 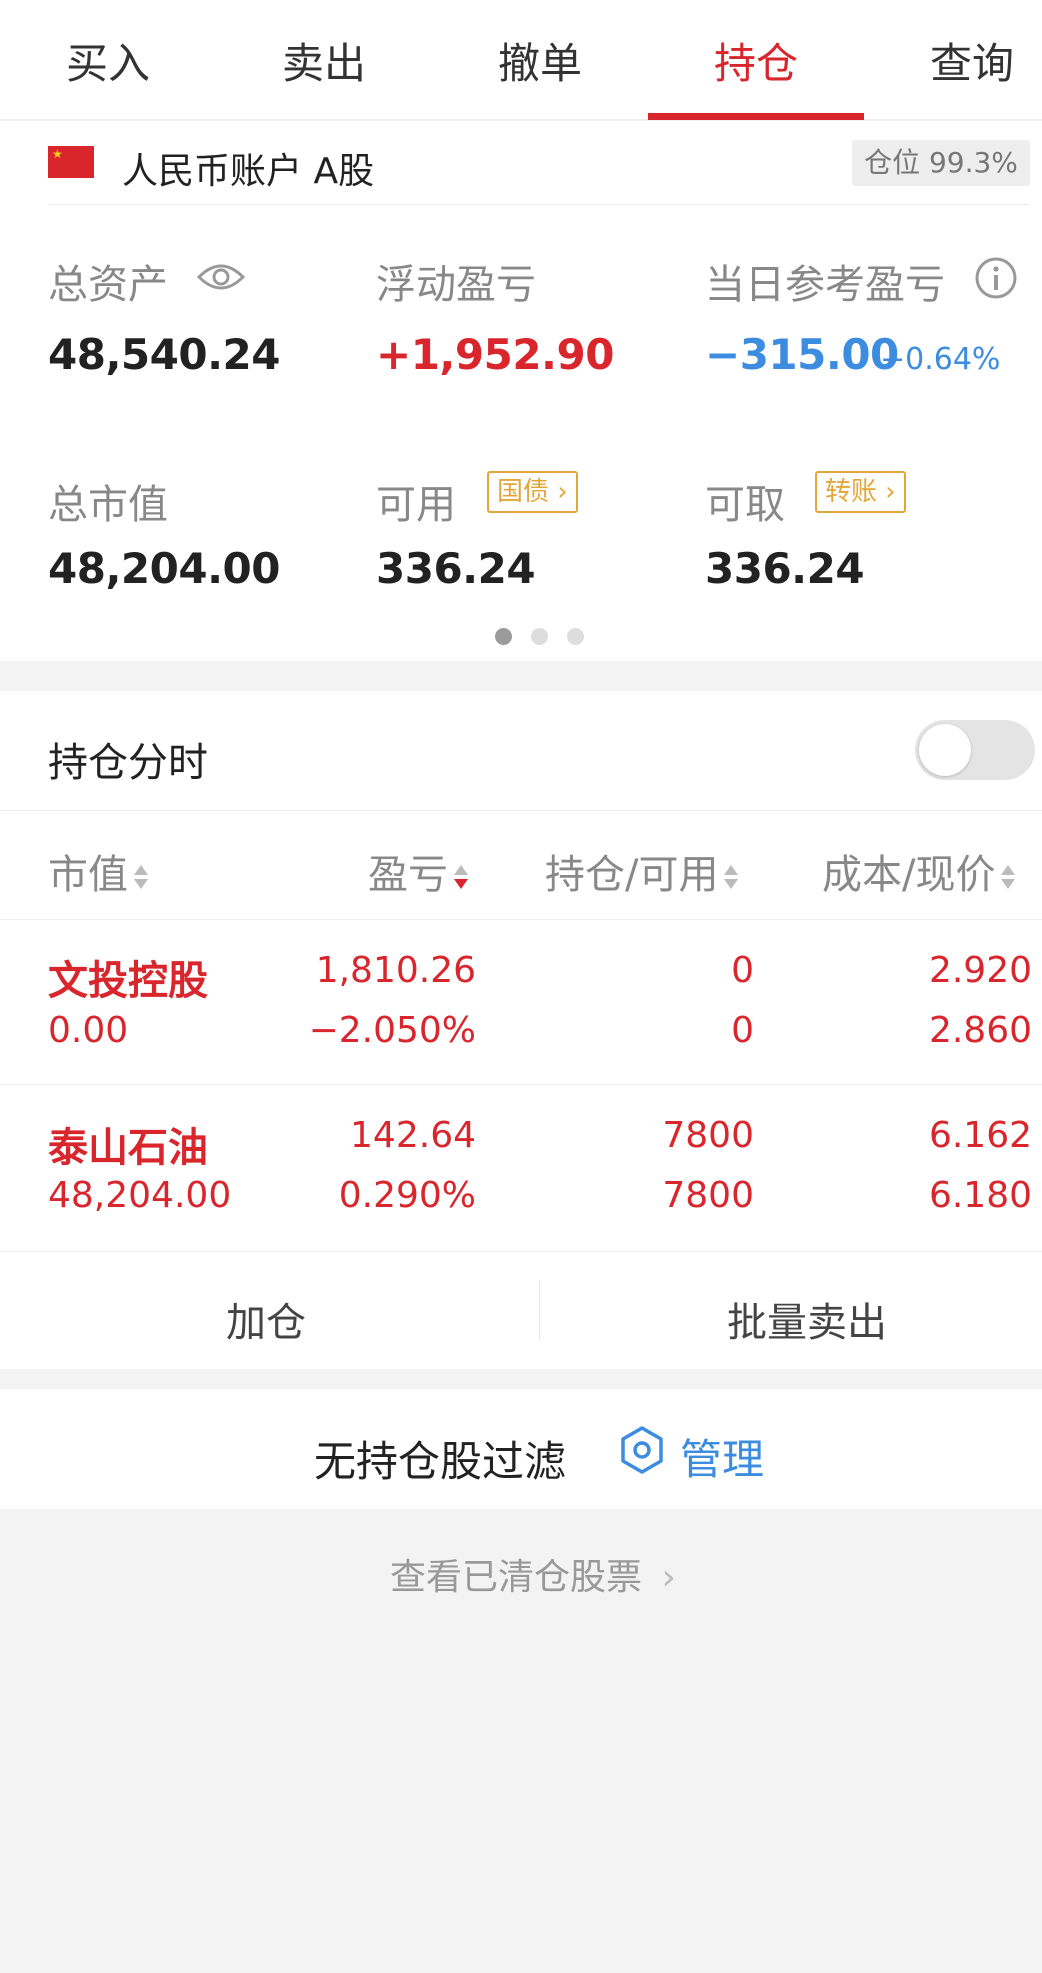 What do you see at coordinates (395, 970) in the screenshot?
I see `stock-pl: 1,810.26` at bounding box center [395, 970].